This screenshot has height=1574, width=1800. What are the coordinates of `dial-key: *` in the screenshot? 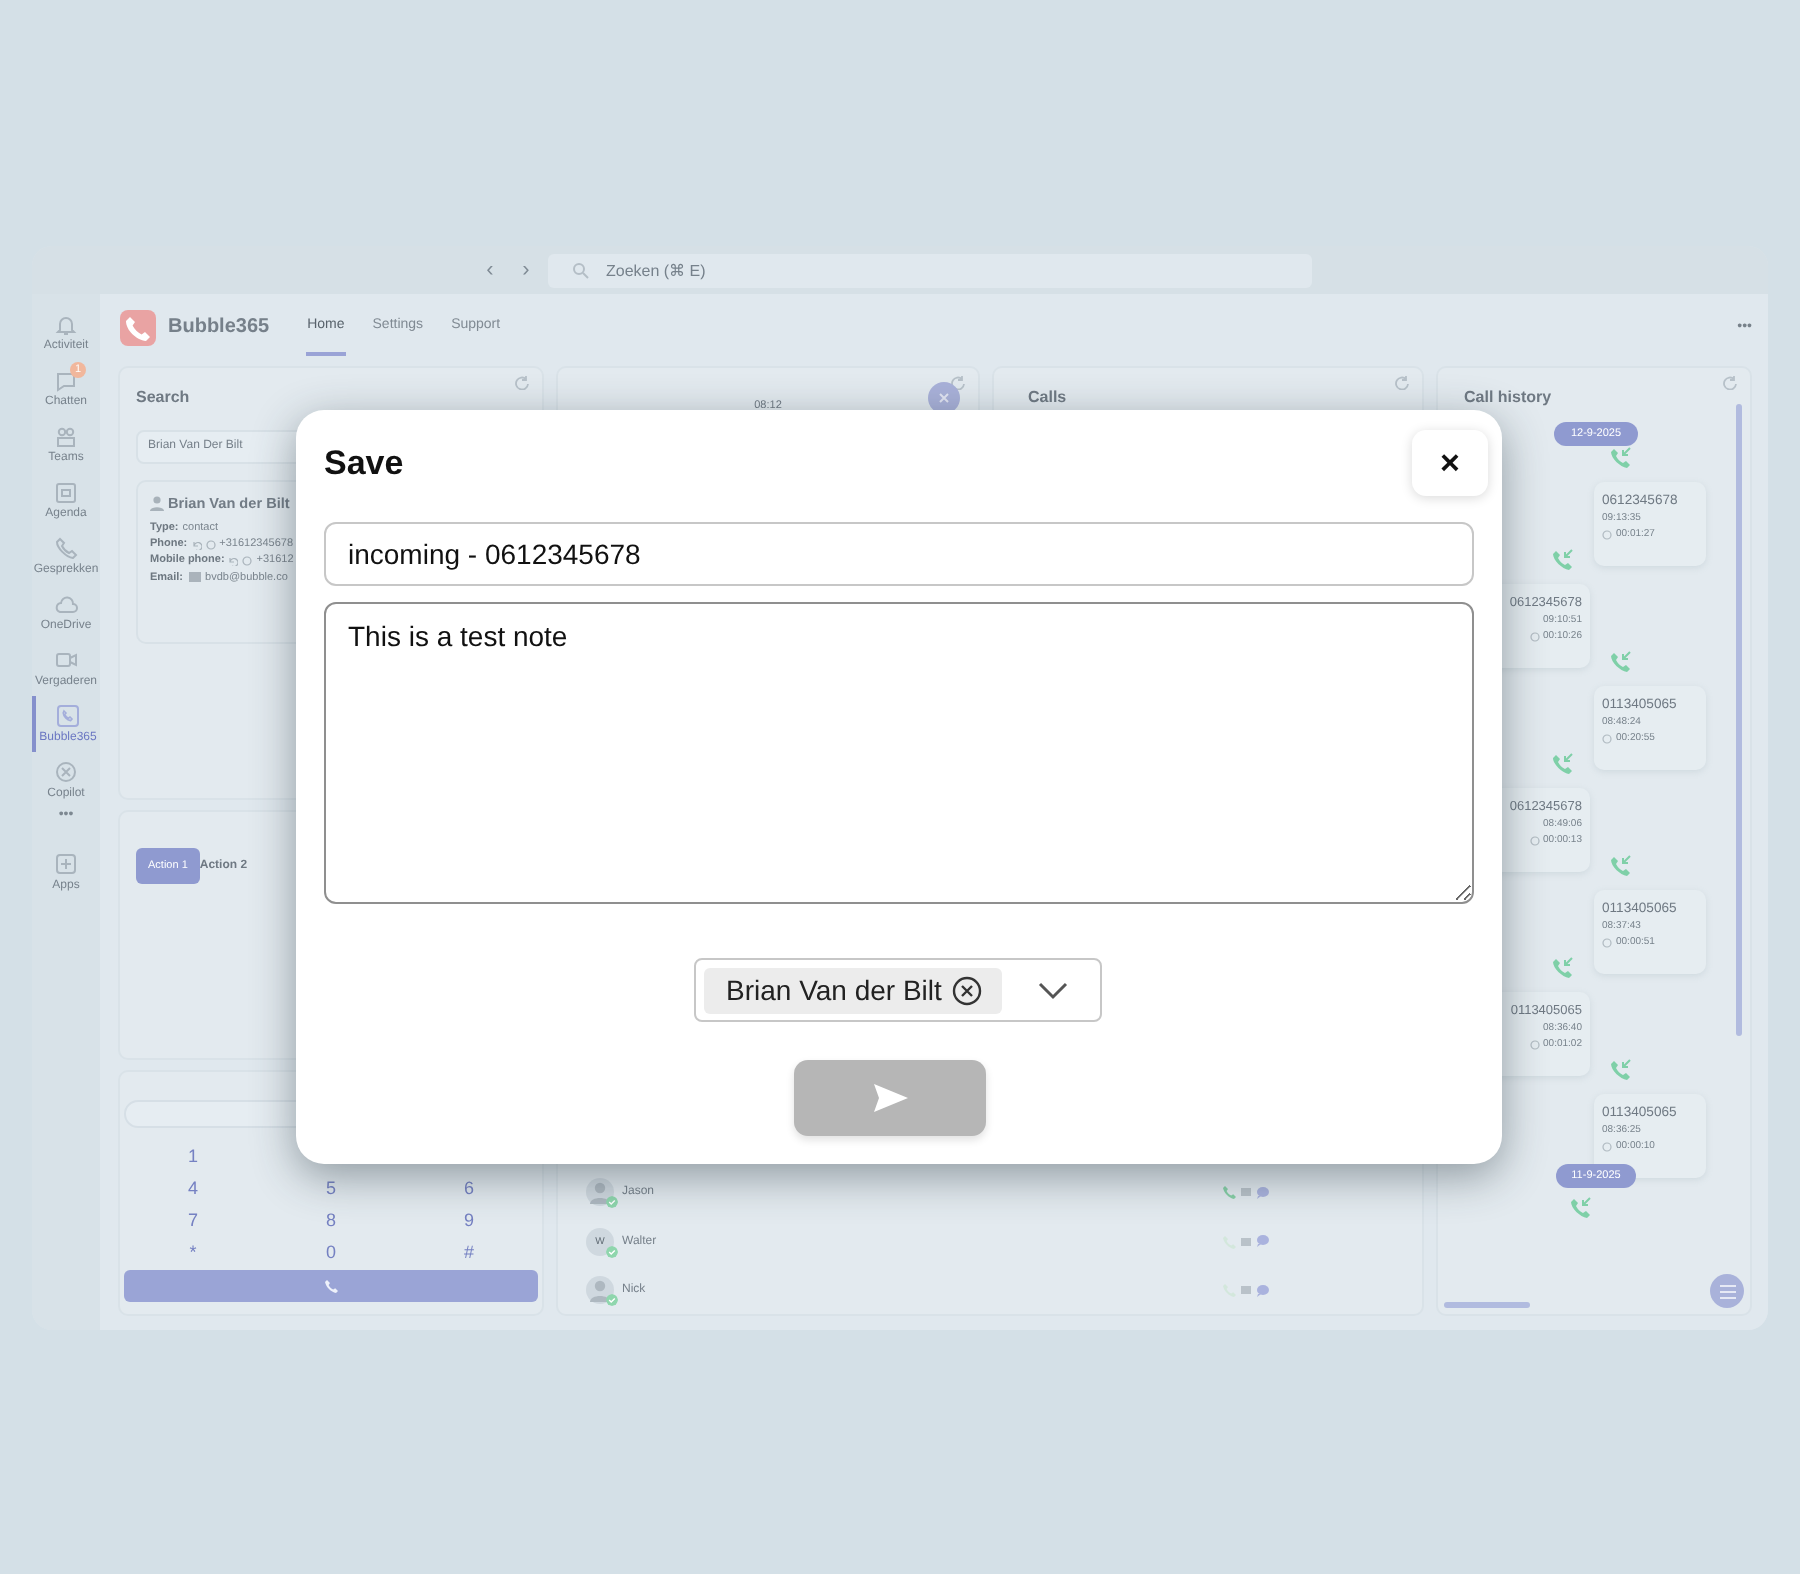 It's located at (193, 1252).